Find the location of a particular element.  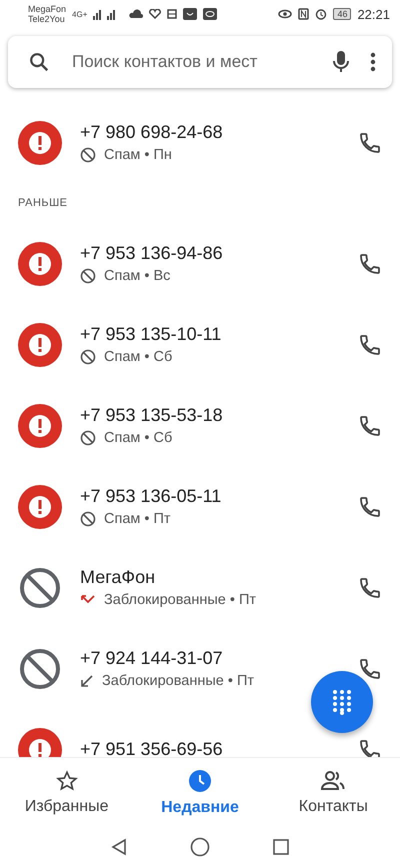

caller-number: МегаФон is located at coordinates (210, 577).